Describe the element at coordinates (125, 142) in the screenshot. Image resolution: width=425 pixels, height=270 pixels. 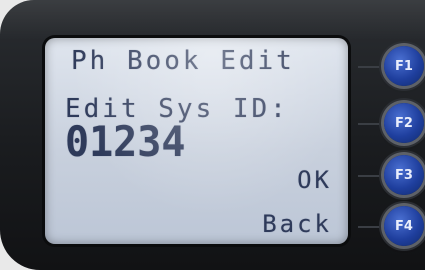
I see `sys-id-field: 01234` at that location.